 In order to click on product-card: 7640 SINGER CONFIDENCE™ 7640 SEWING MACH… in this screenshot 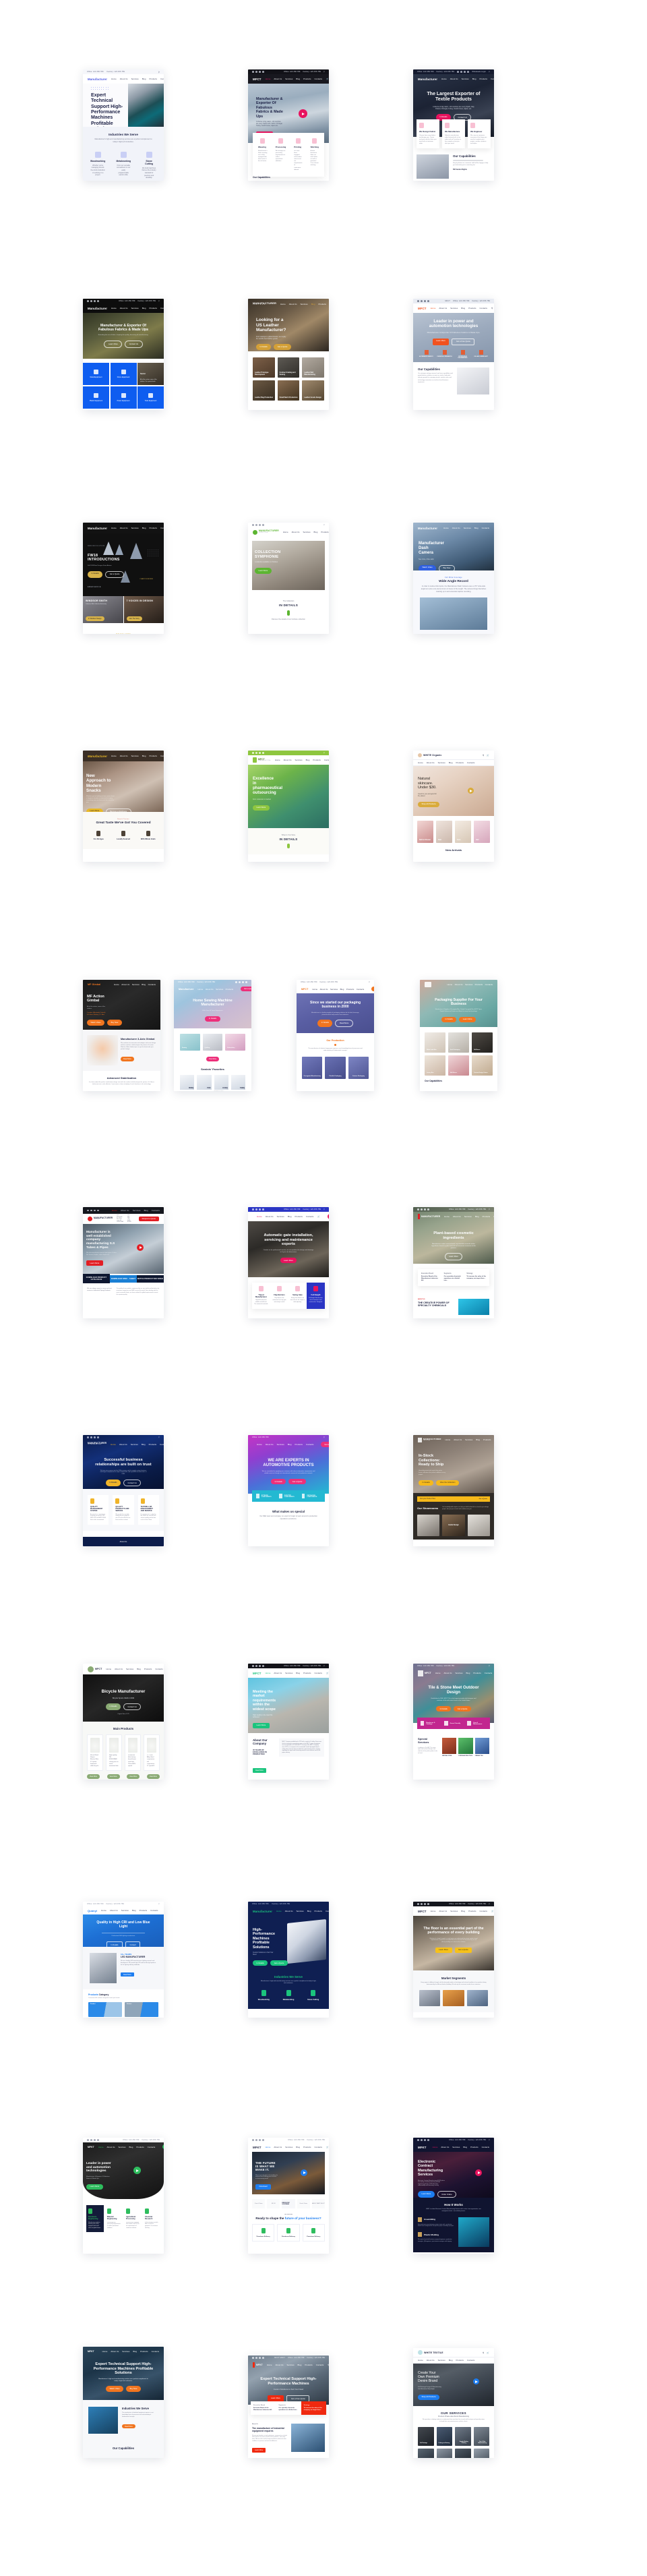, I will do `click(204, 1083)`.